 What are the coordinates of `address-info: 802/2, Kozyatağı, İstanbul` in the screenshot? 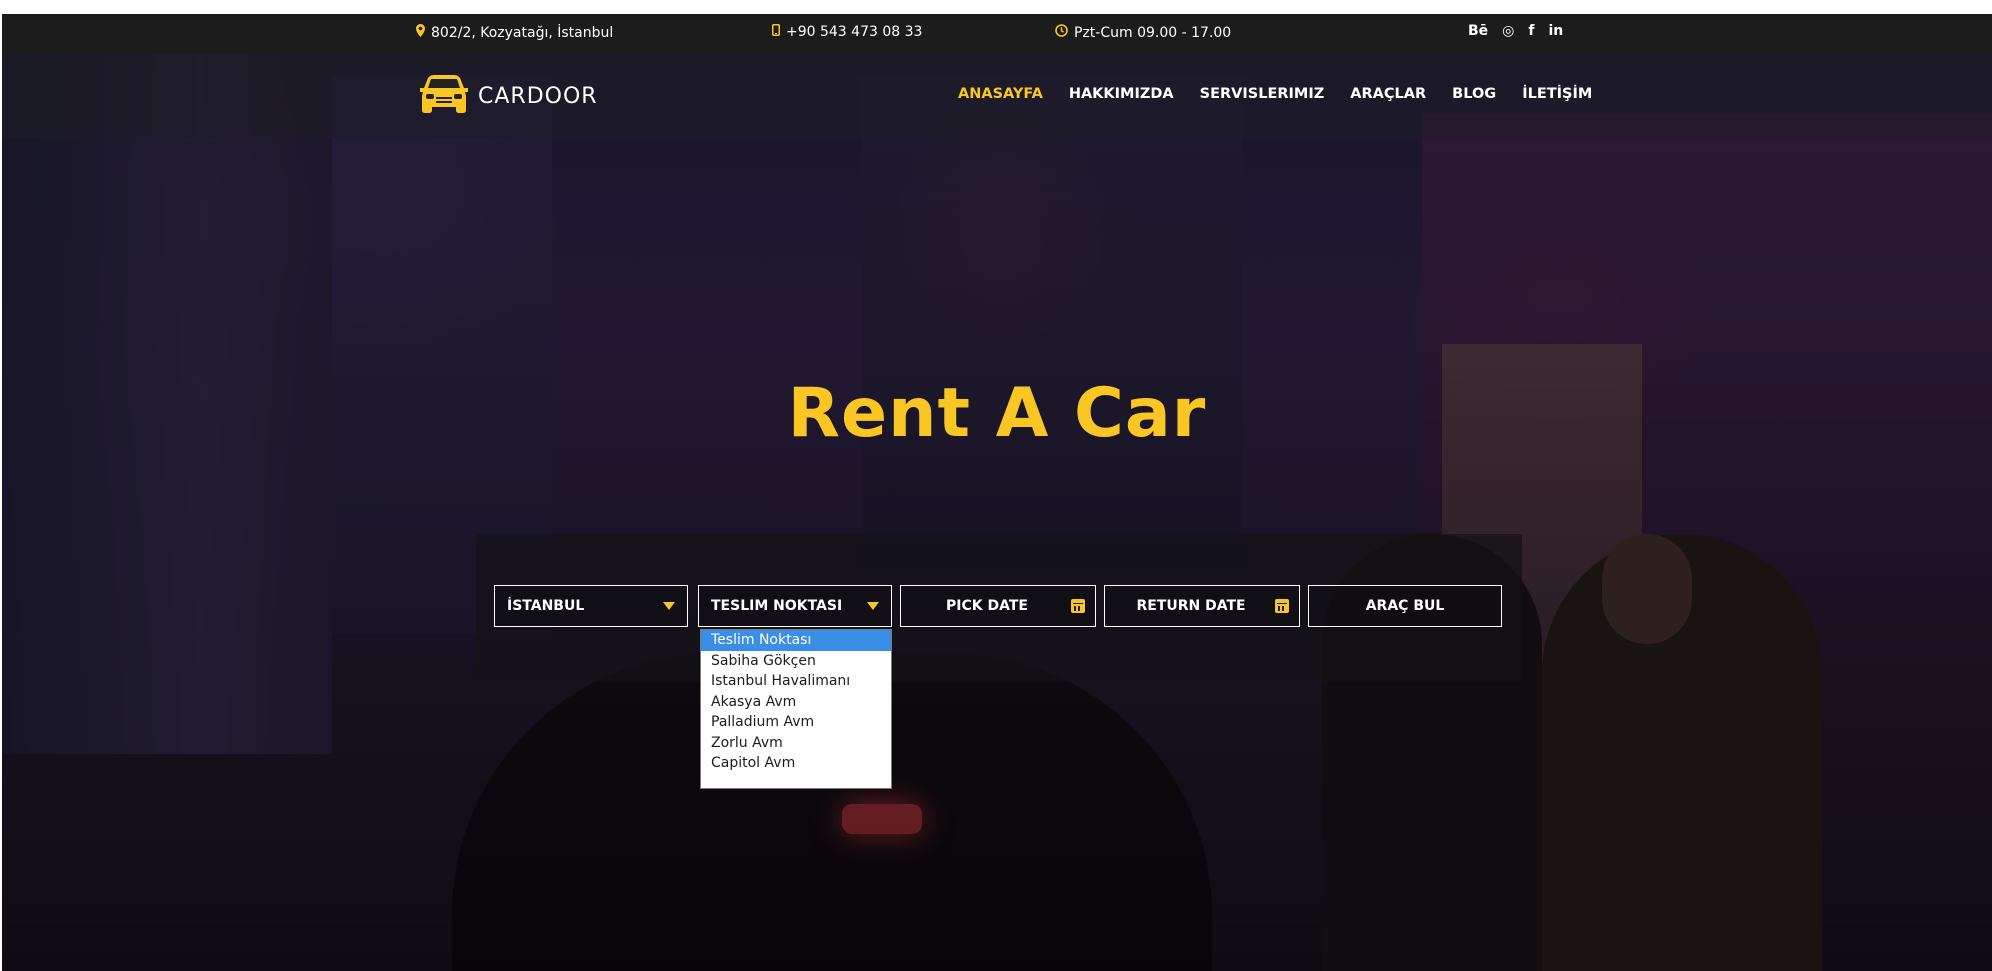 It's located at (514, 32).